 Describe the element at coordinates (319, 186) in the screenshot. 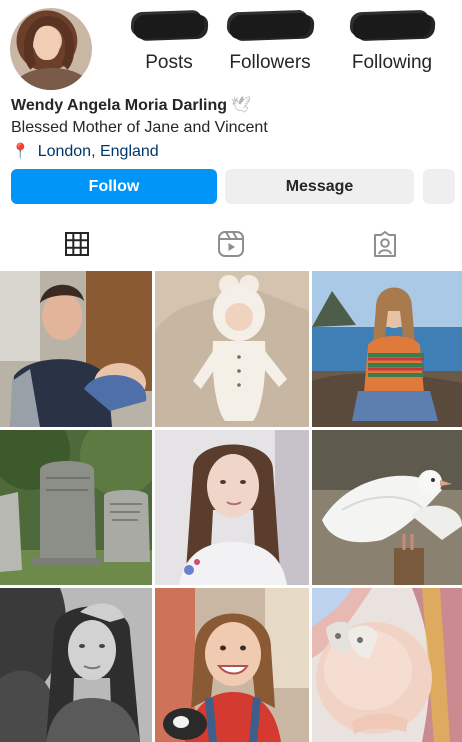

I see `message-button: Message` at that location.